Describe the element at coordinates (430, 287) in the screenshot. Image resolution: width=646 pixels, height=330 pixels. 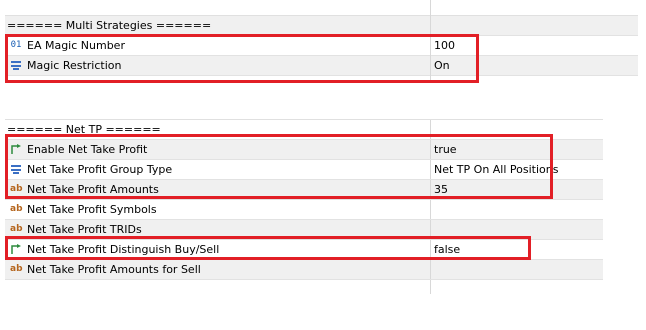
I see `panel2-column-extension` at that location.